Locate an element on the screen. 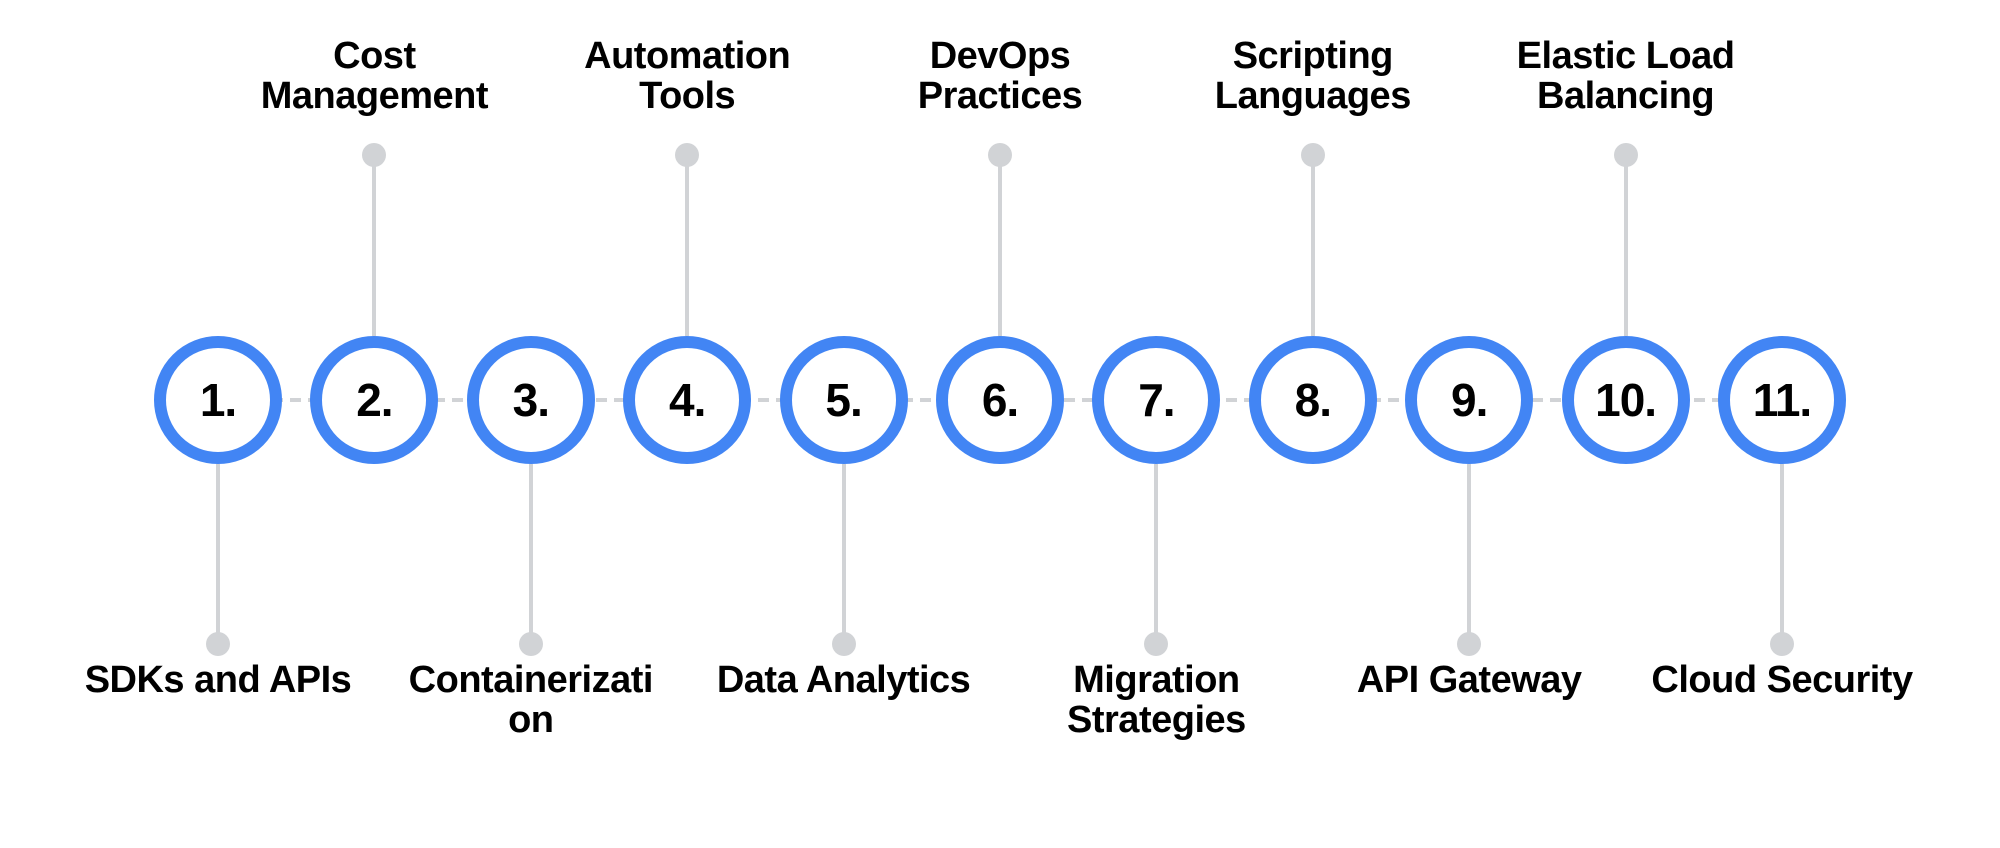 The image size is (2000, 848). step-label: Elastic Load Balancing is located at coordinates (1626, 76).